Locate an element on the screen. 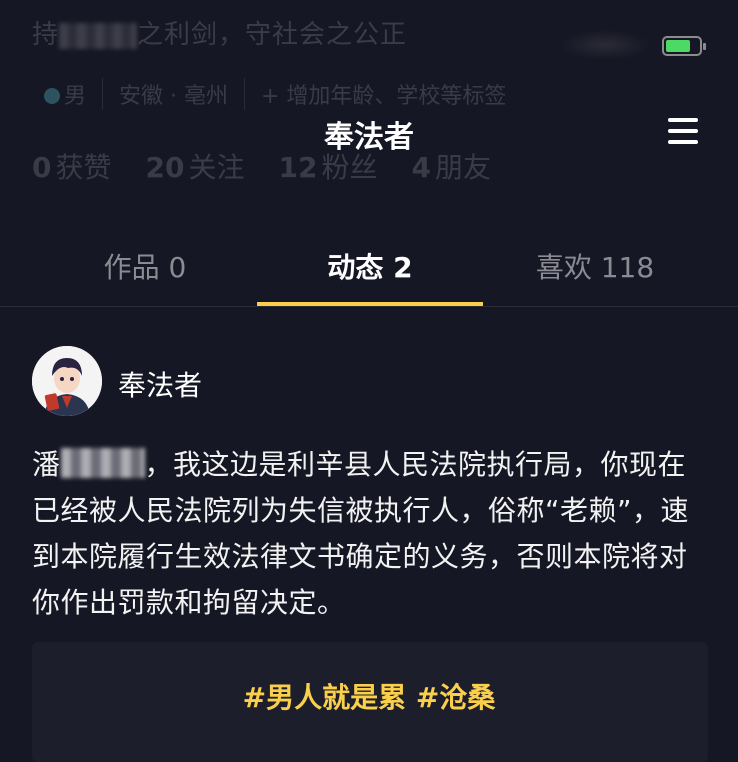 The image size is (738, 762). battery-icon is located at coordinates (684, 46).